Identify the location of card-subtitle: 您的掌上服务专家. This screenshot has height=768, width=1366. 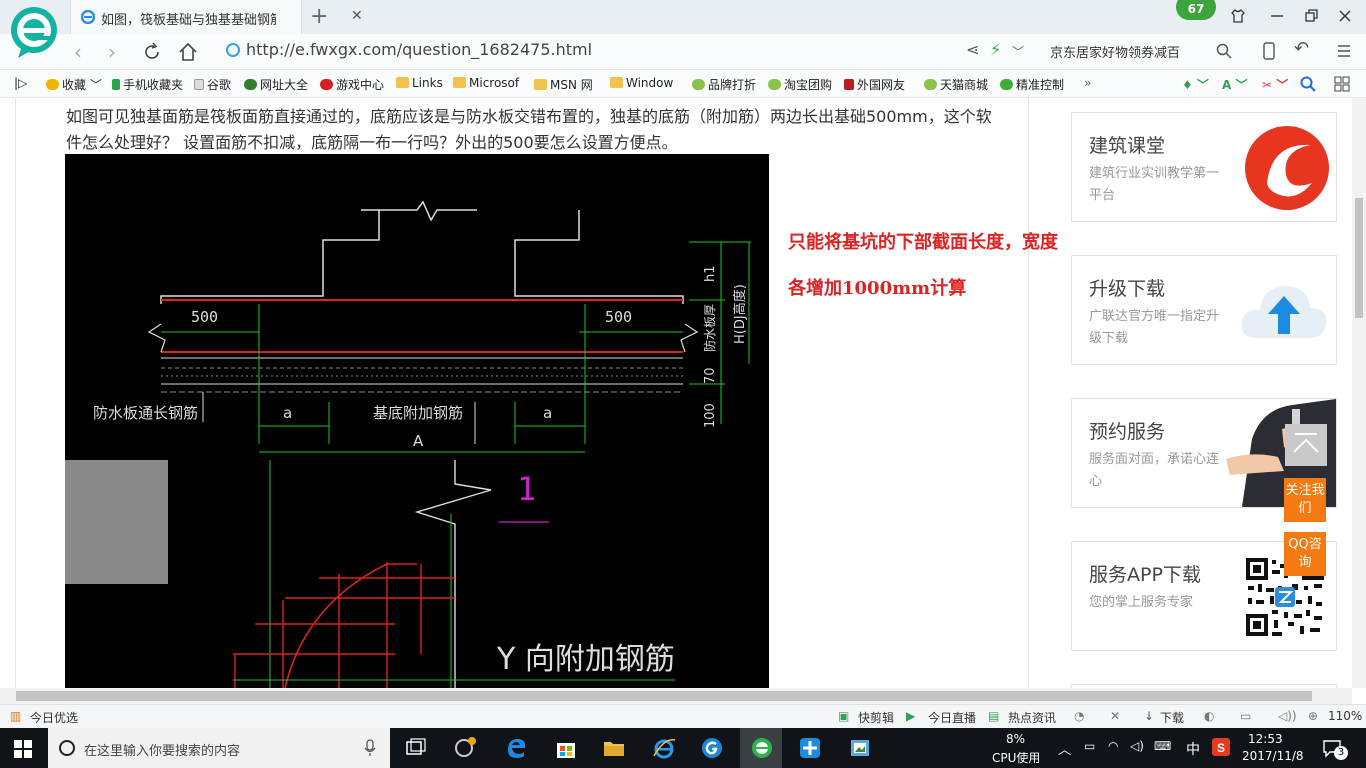
(1141, 602).